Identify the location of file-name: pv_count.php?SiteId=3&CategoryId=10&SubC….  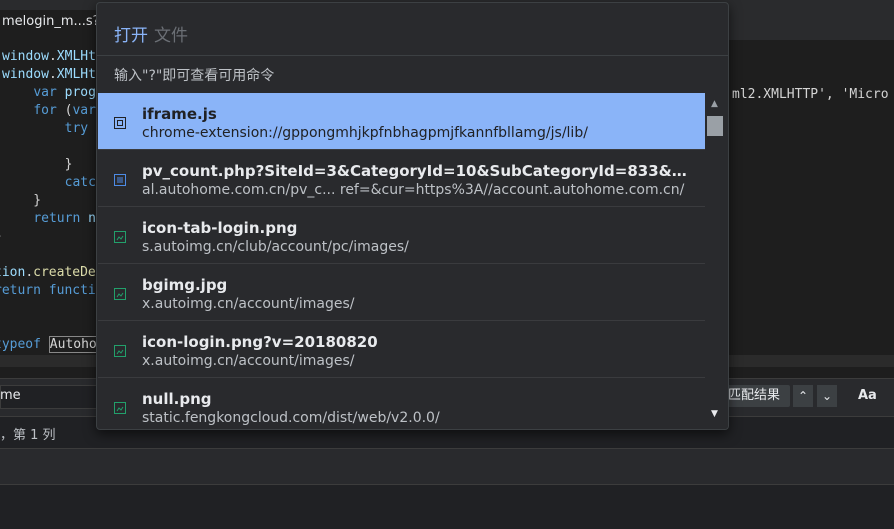
(416, 171).